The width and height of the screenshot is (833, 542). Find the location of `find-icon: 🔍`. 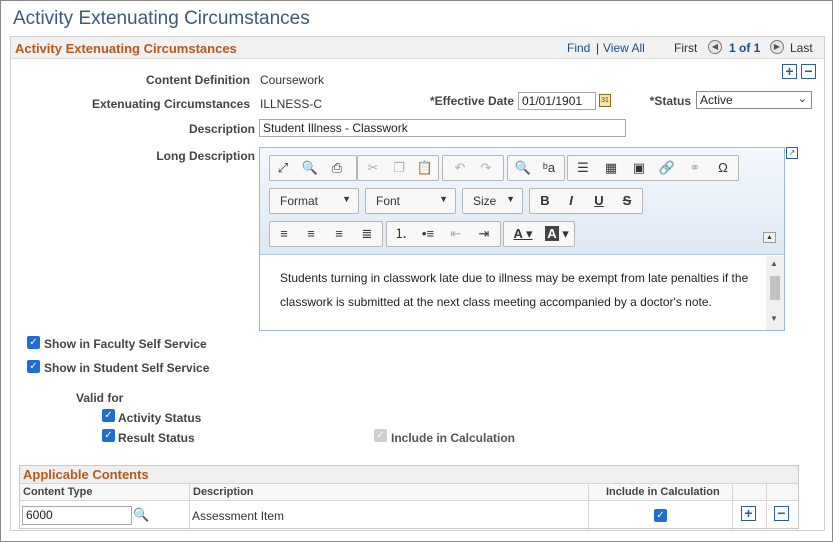

find-icon: 🔍 is located at coordinates (523, 168).